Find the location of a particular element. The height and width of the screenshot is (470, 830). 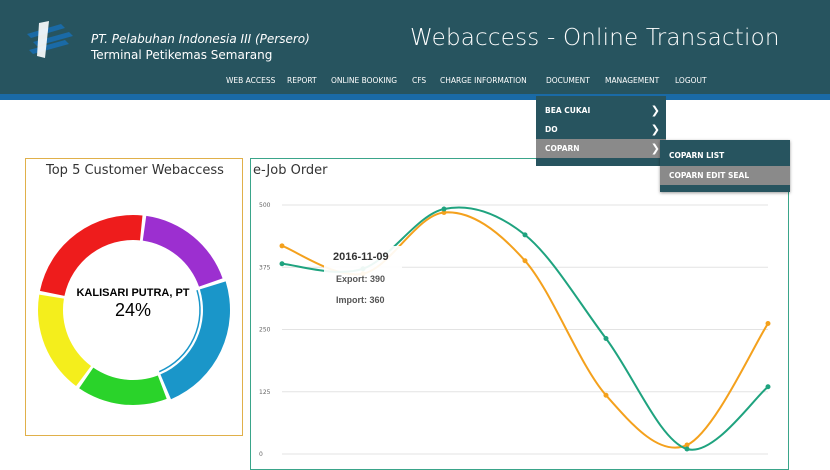

nav-management: MANAGEMENT is located at coordinates (632, 80).